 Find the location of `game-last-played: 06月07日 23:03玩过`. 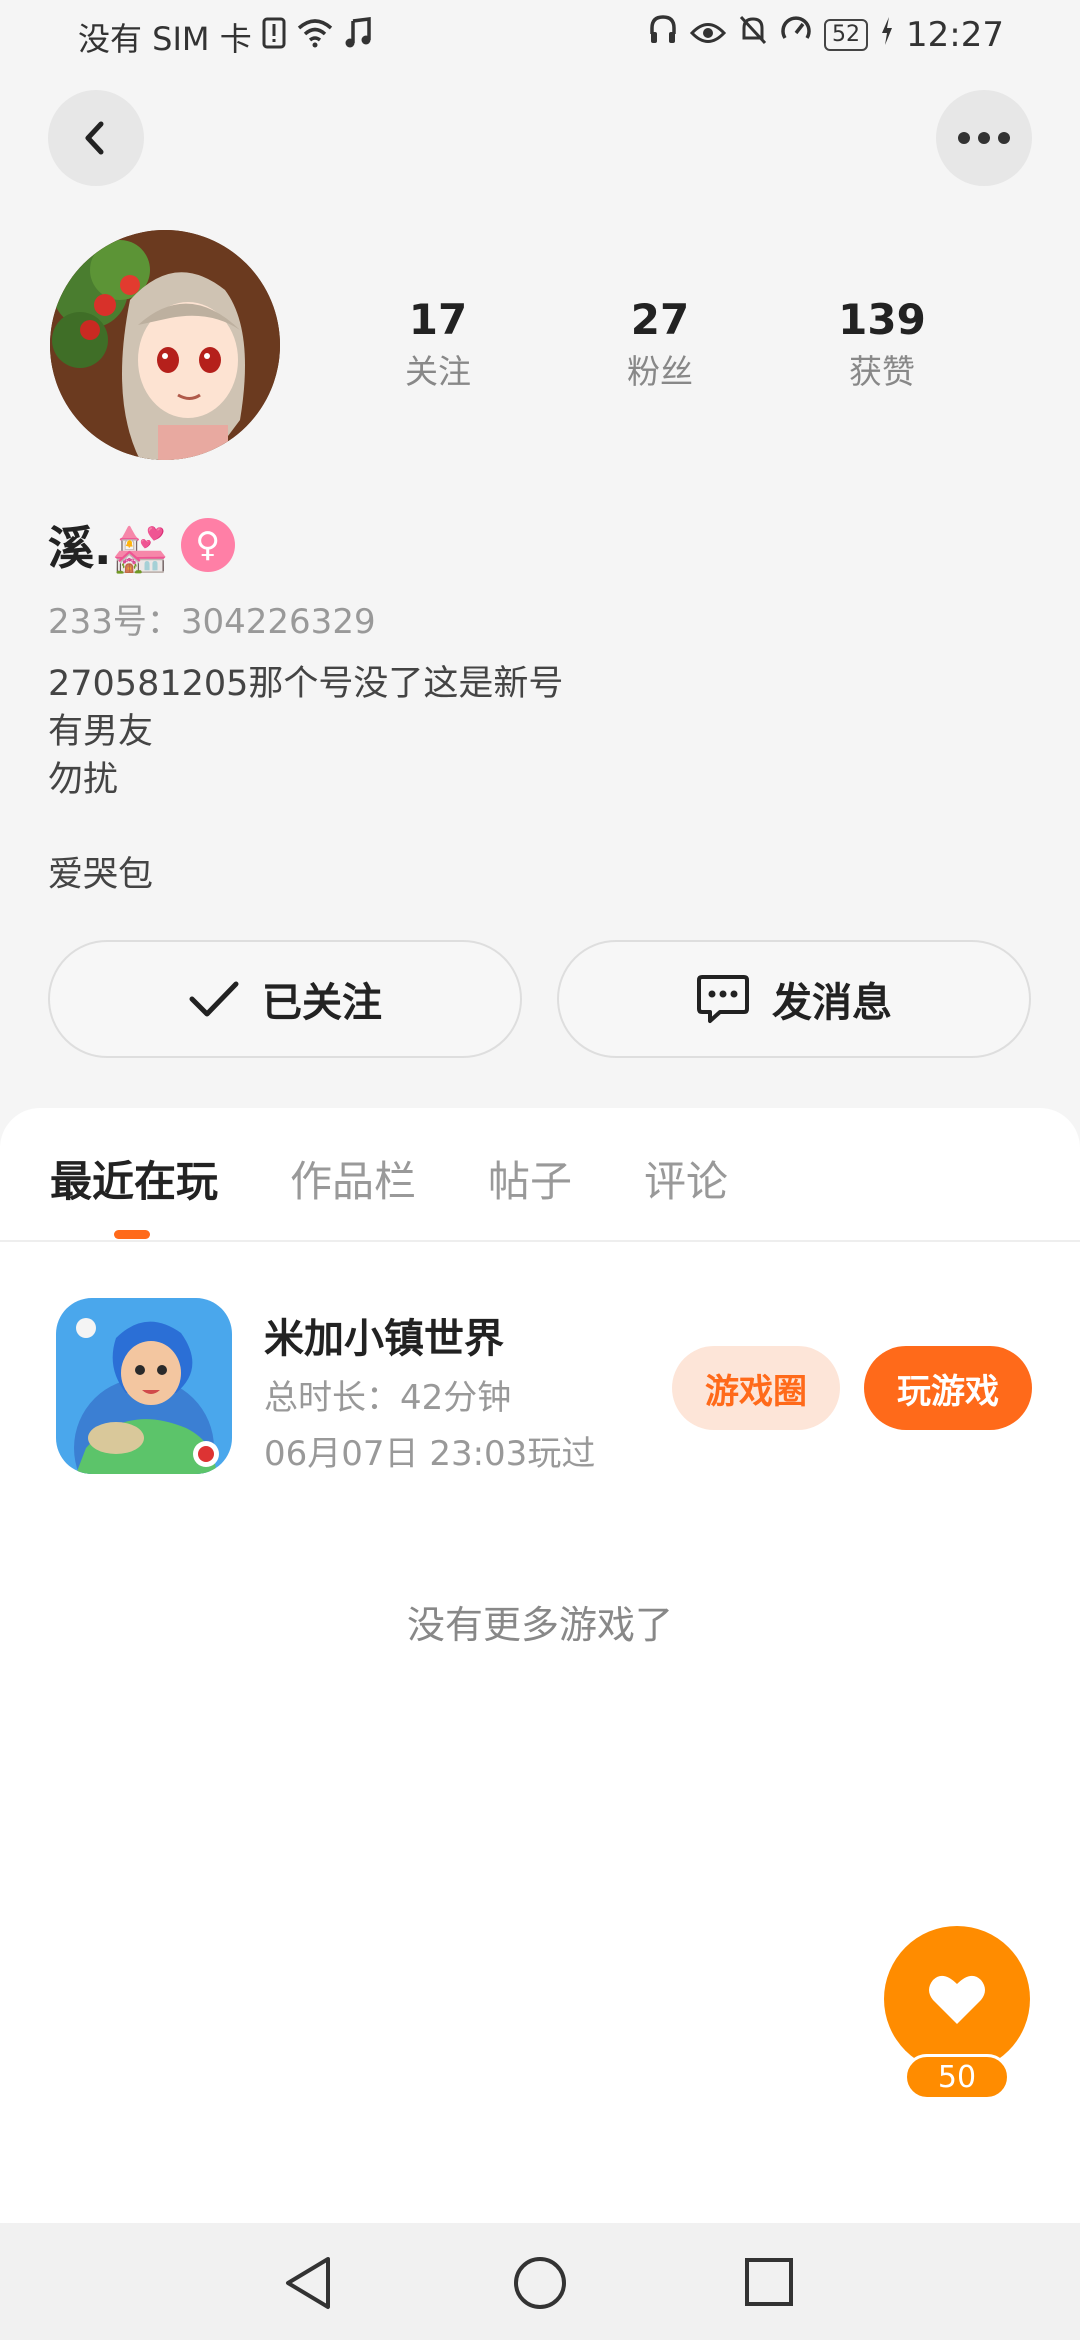

game-last-played: 06月07日 23:03玩过 is located at coordinates (430, 1454).